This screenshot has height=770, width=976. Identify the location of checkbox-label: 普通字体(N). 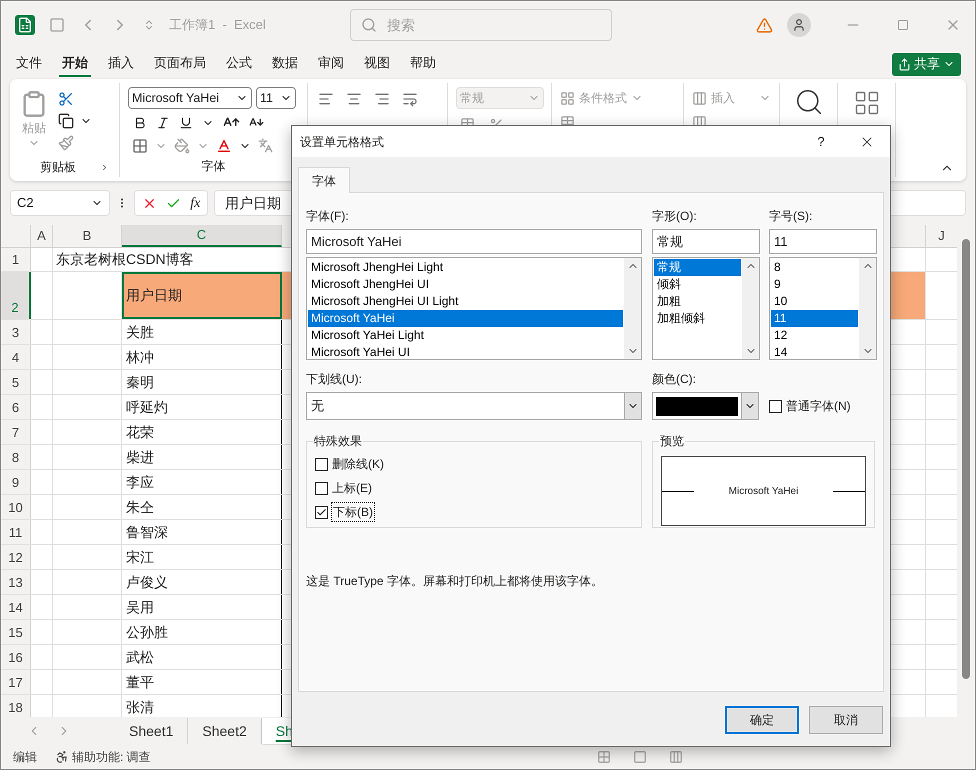
(818, 406).